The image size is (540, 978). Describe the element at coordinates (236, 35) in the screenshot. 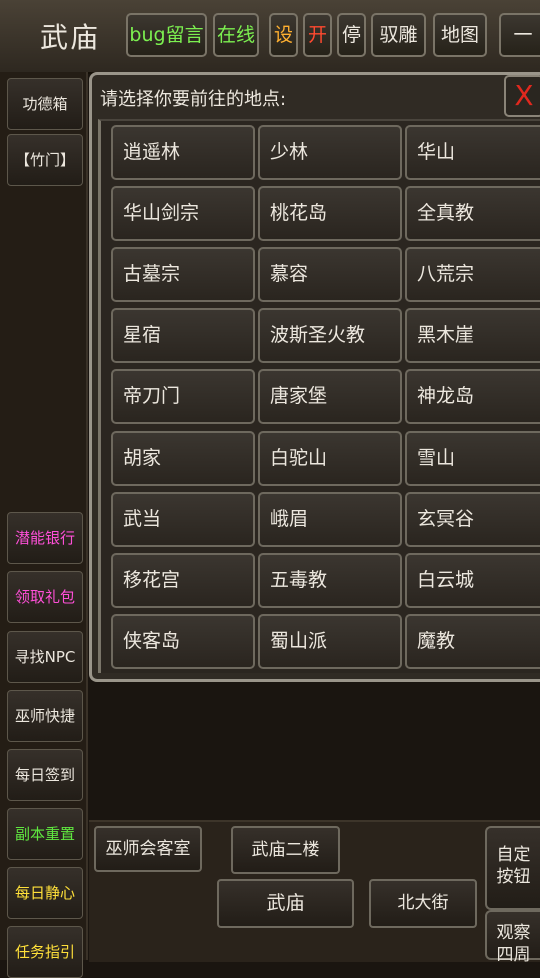

I see `online-button: 在线` at that location.